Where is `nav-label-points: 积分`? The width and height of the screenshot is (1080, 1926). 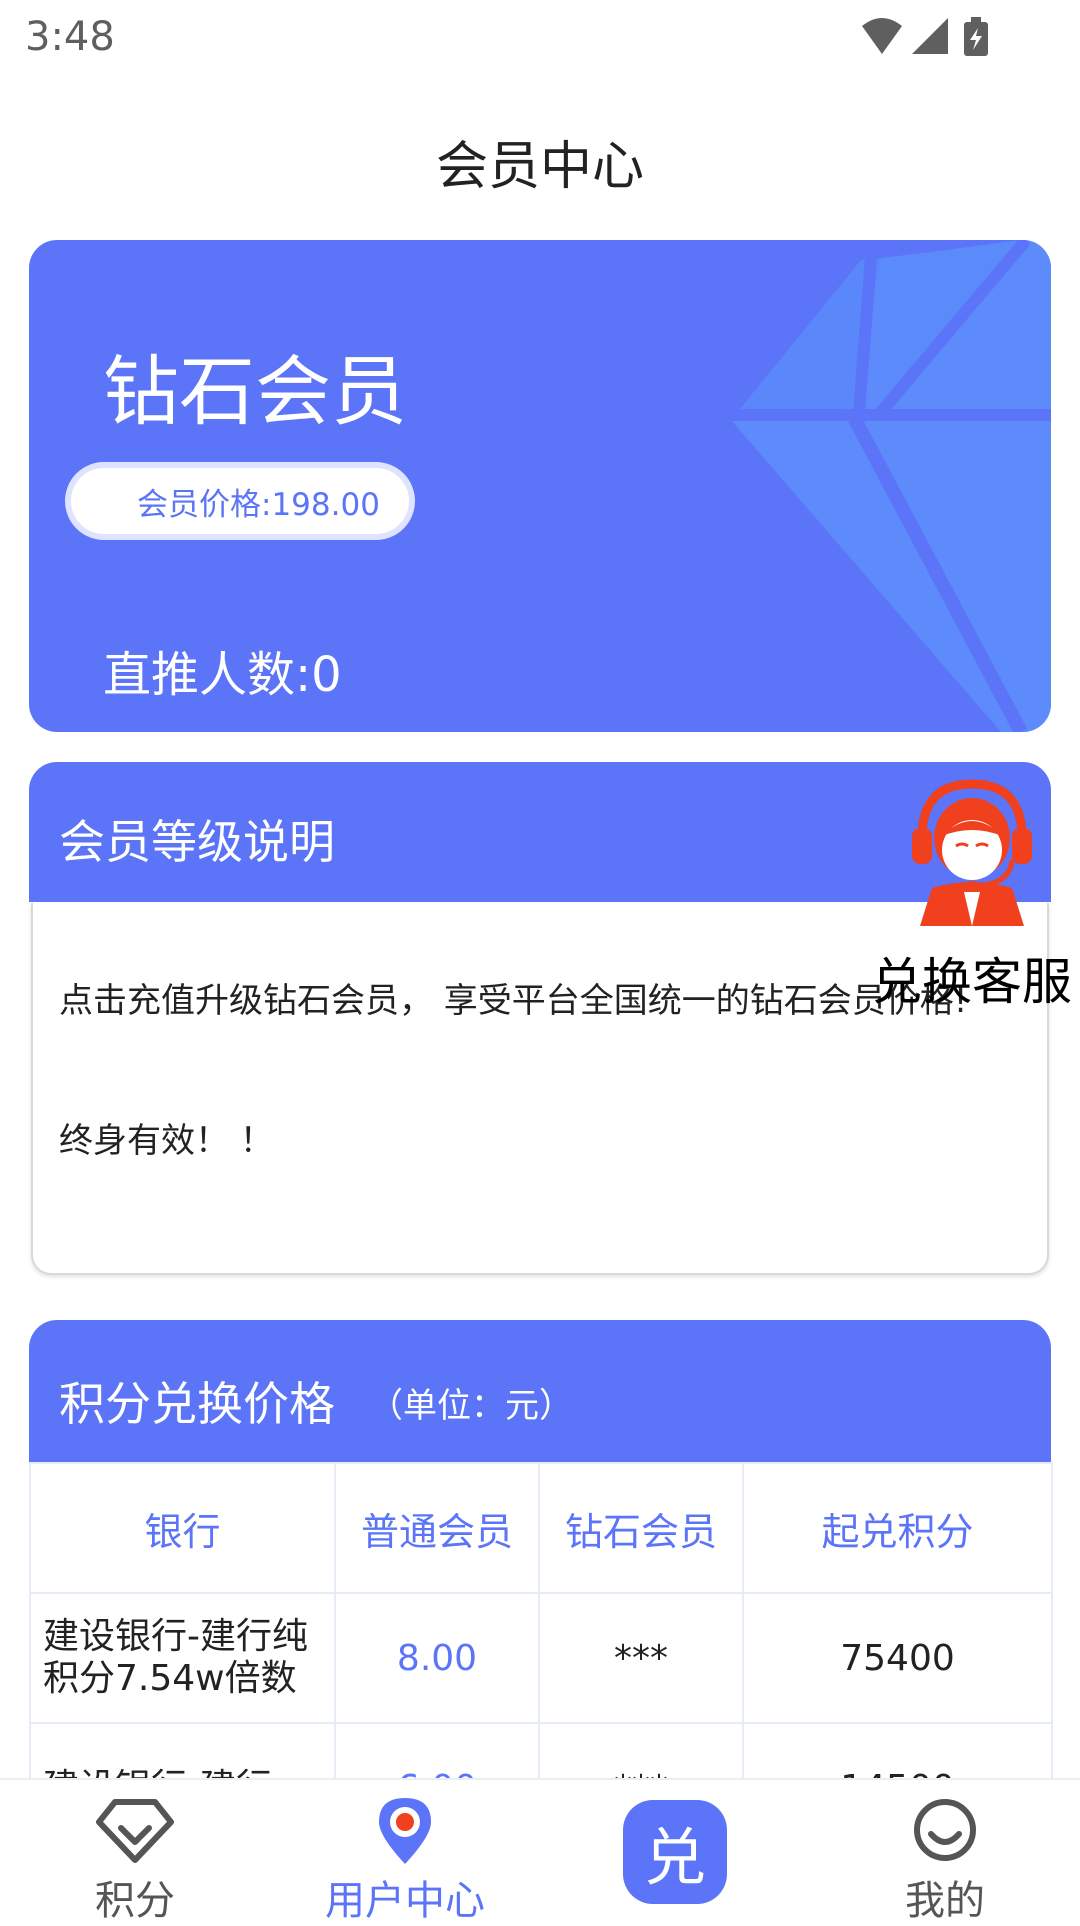 nav-label-points: 积分 is located at coordinates (135, 1901).